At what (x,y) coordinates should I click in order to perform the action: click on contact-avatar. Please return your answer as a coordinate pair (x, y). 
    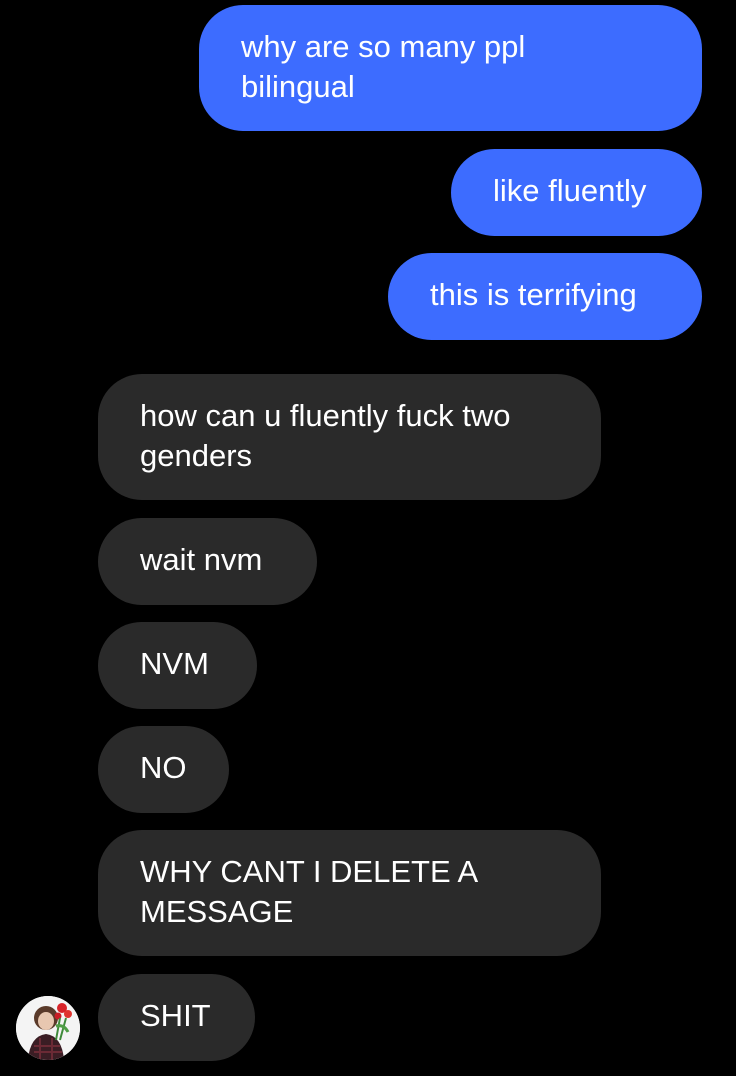
    Looking at the image, I should click on (48, 1028).